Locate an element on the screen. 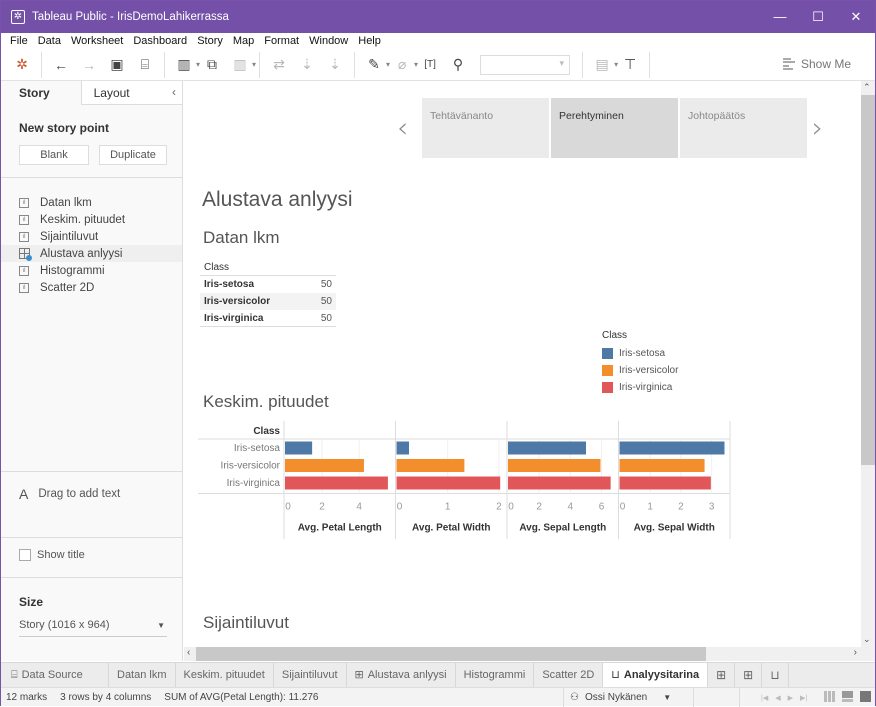 The width and height of the screenshot is (876, 707). chevron-down-icon: ▼ is located at coordinates (667, 697).